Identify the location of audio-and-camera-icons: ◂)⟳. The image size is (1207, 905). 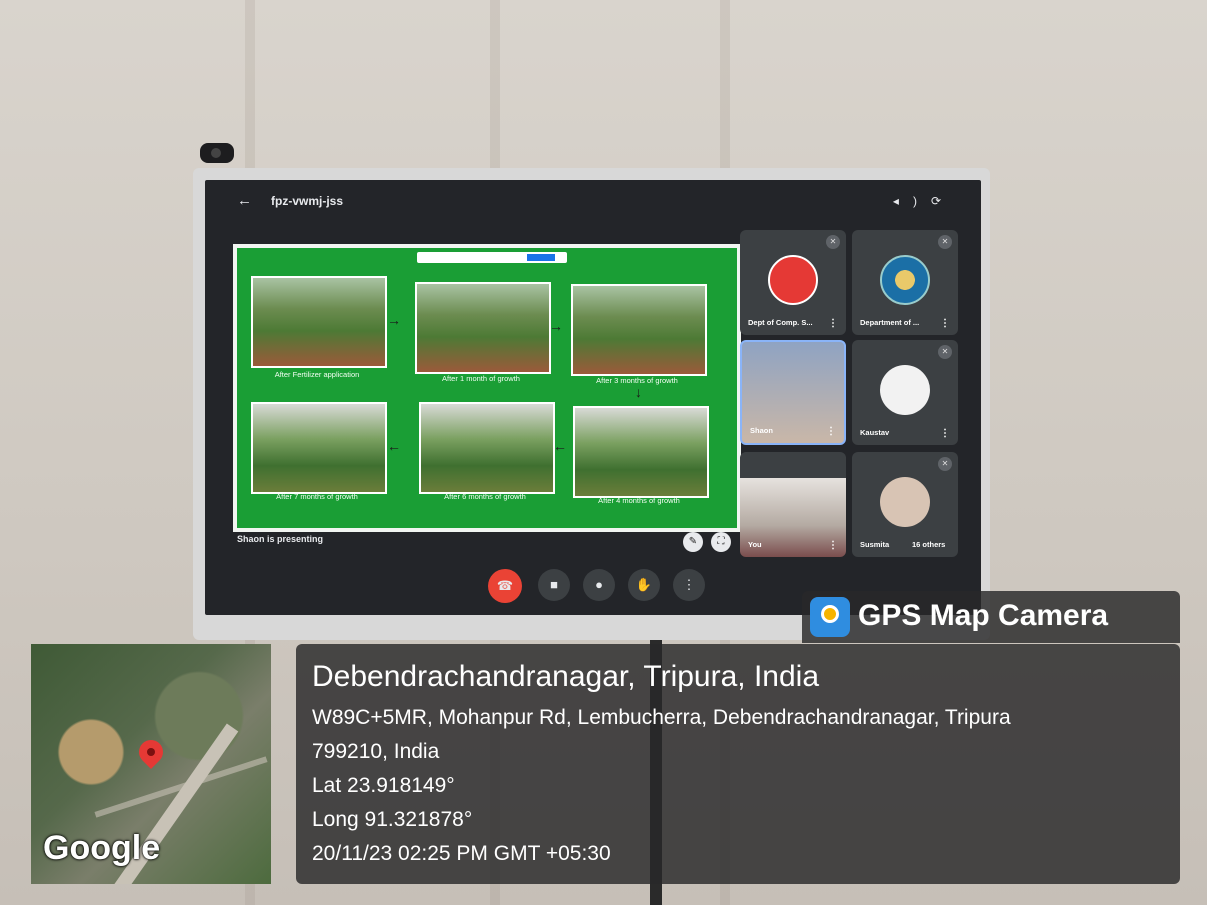
(924, 201).